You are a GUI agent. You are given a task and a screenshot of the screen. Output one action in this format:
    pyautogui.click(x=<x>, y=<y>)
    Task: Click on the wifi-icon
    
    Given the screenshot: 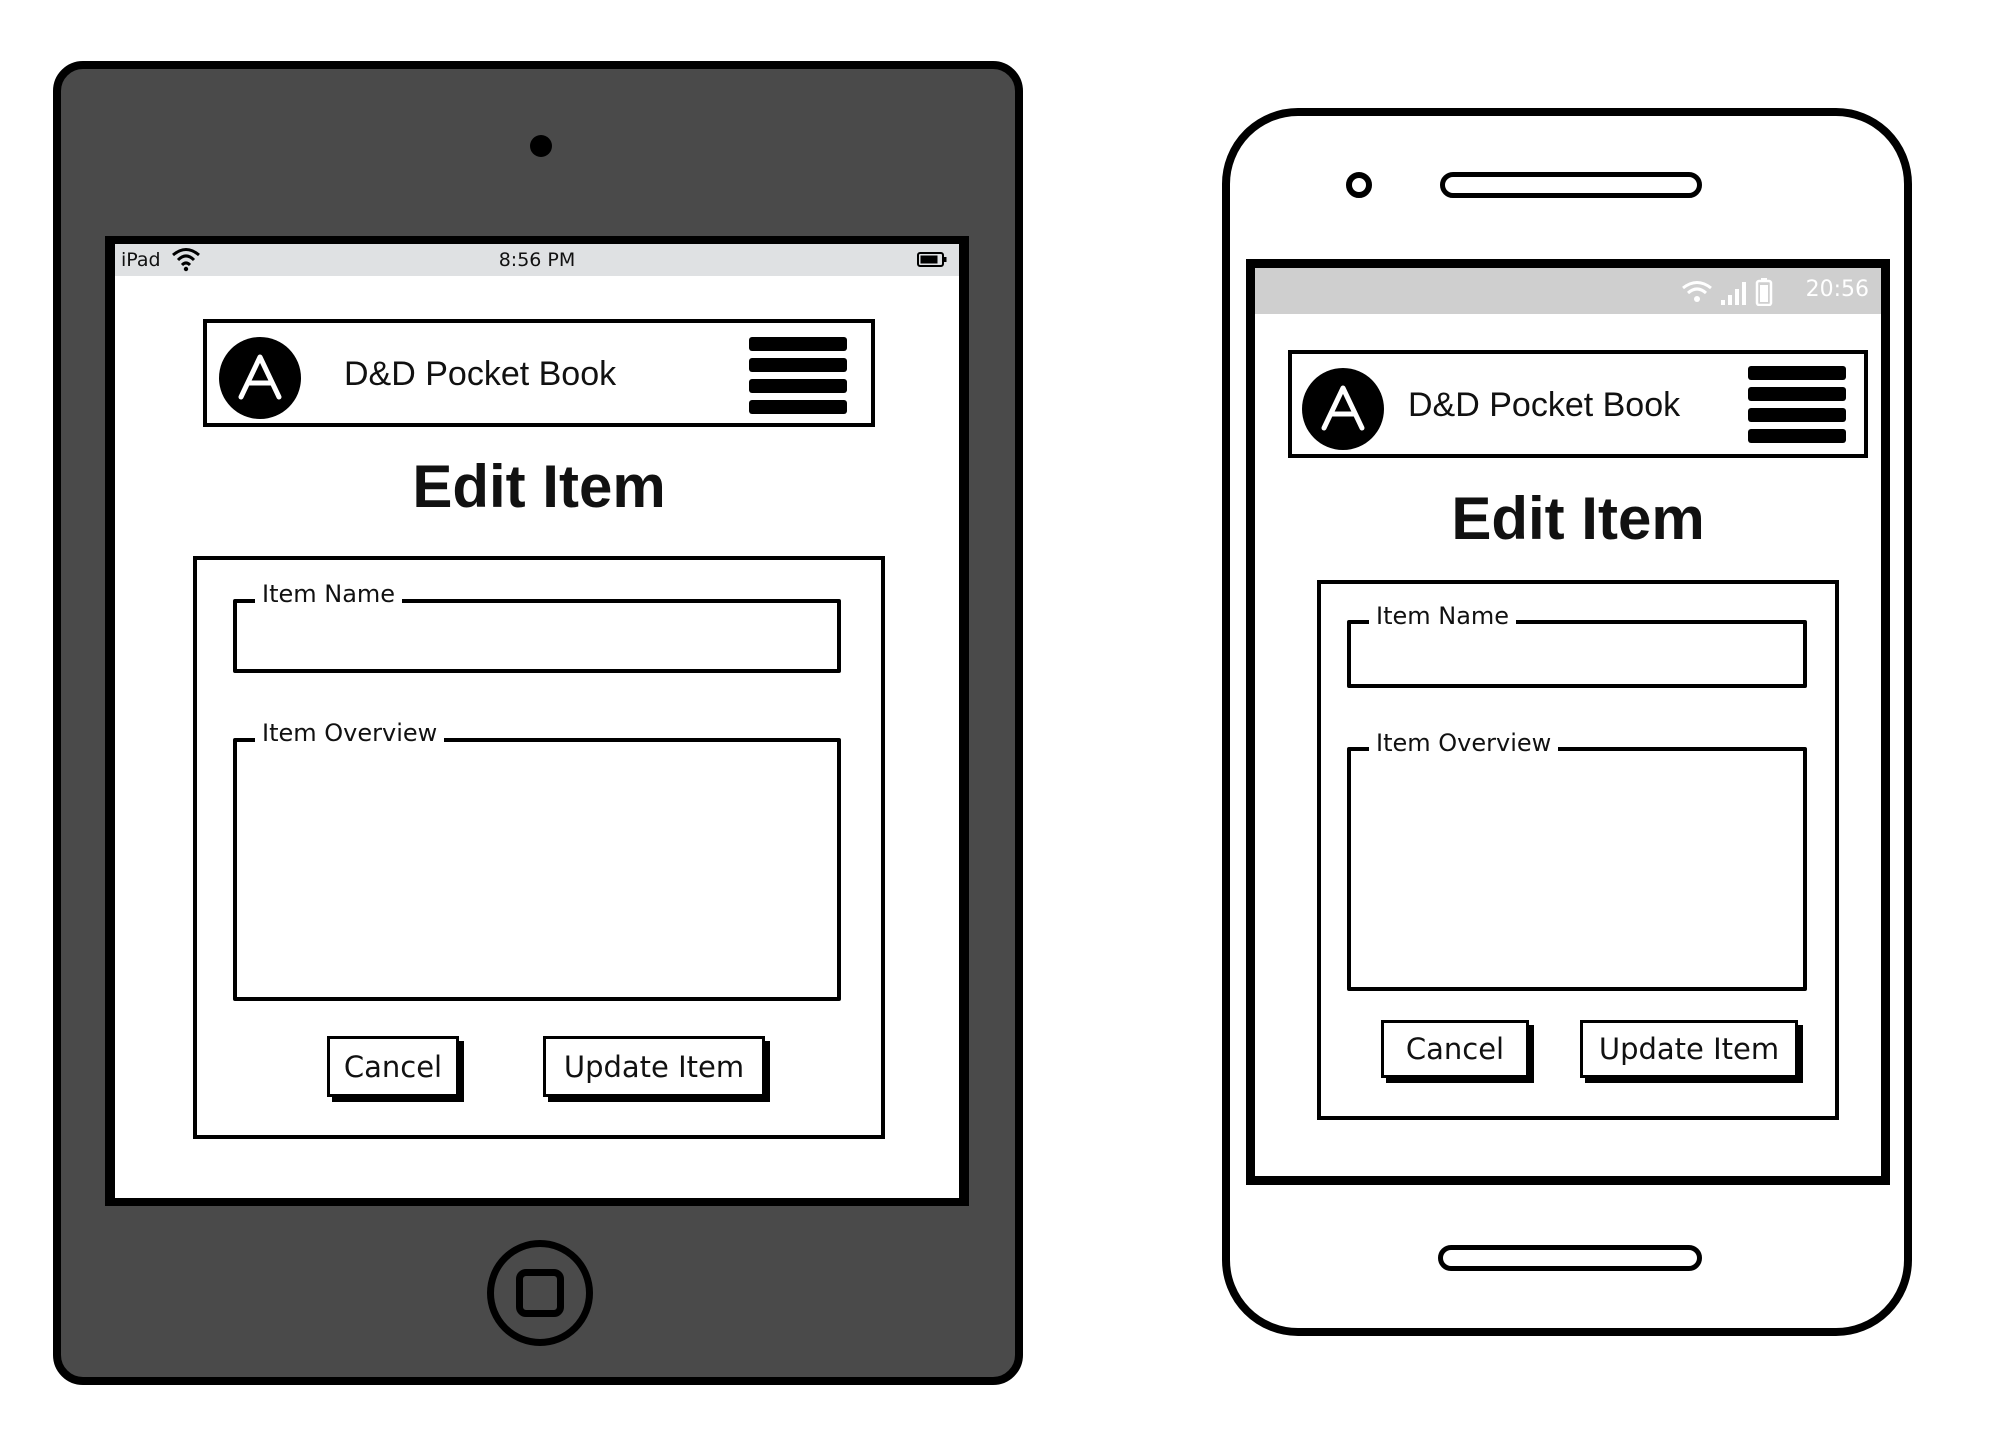 What is the action you would take?
    pyautogui.click(x=1697, y=291)
    